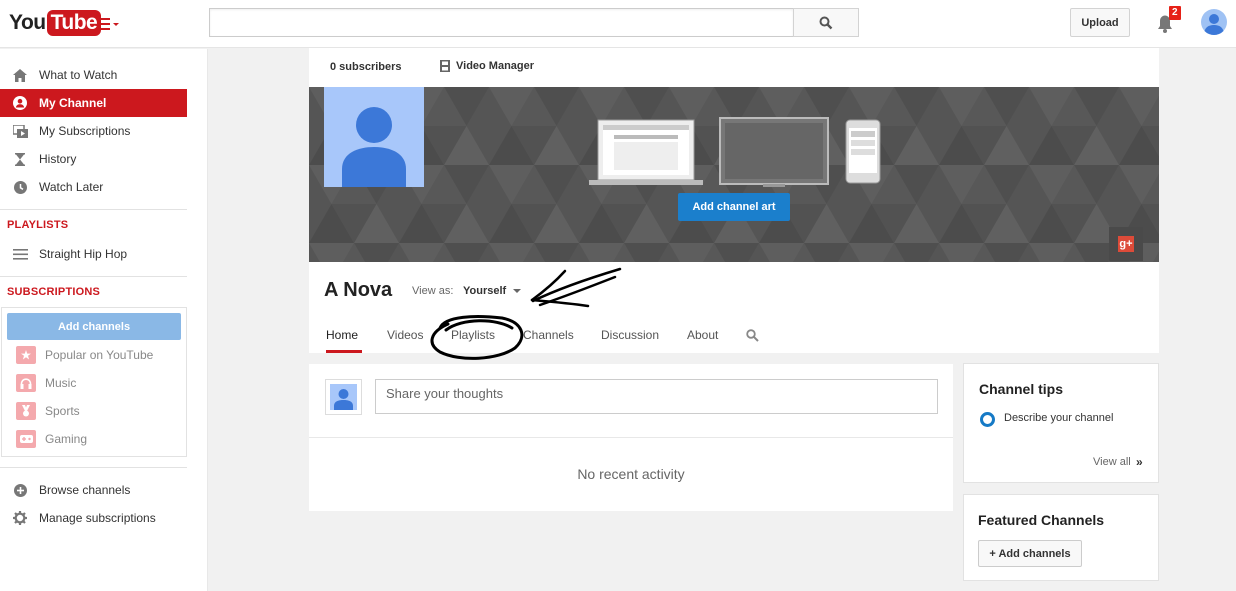 The height and width of the screenshot is (591, 1236). Describe the element at coordinates (110, 24) in the screenshot. I see `guide-menu-icon` at that location.